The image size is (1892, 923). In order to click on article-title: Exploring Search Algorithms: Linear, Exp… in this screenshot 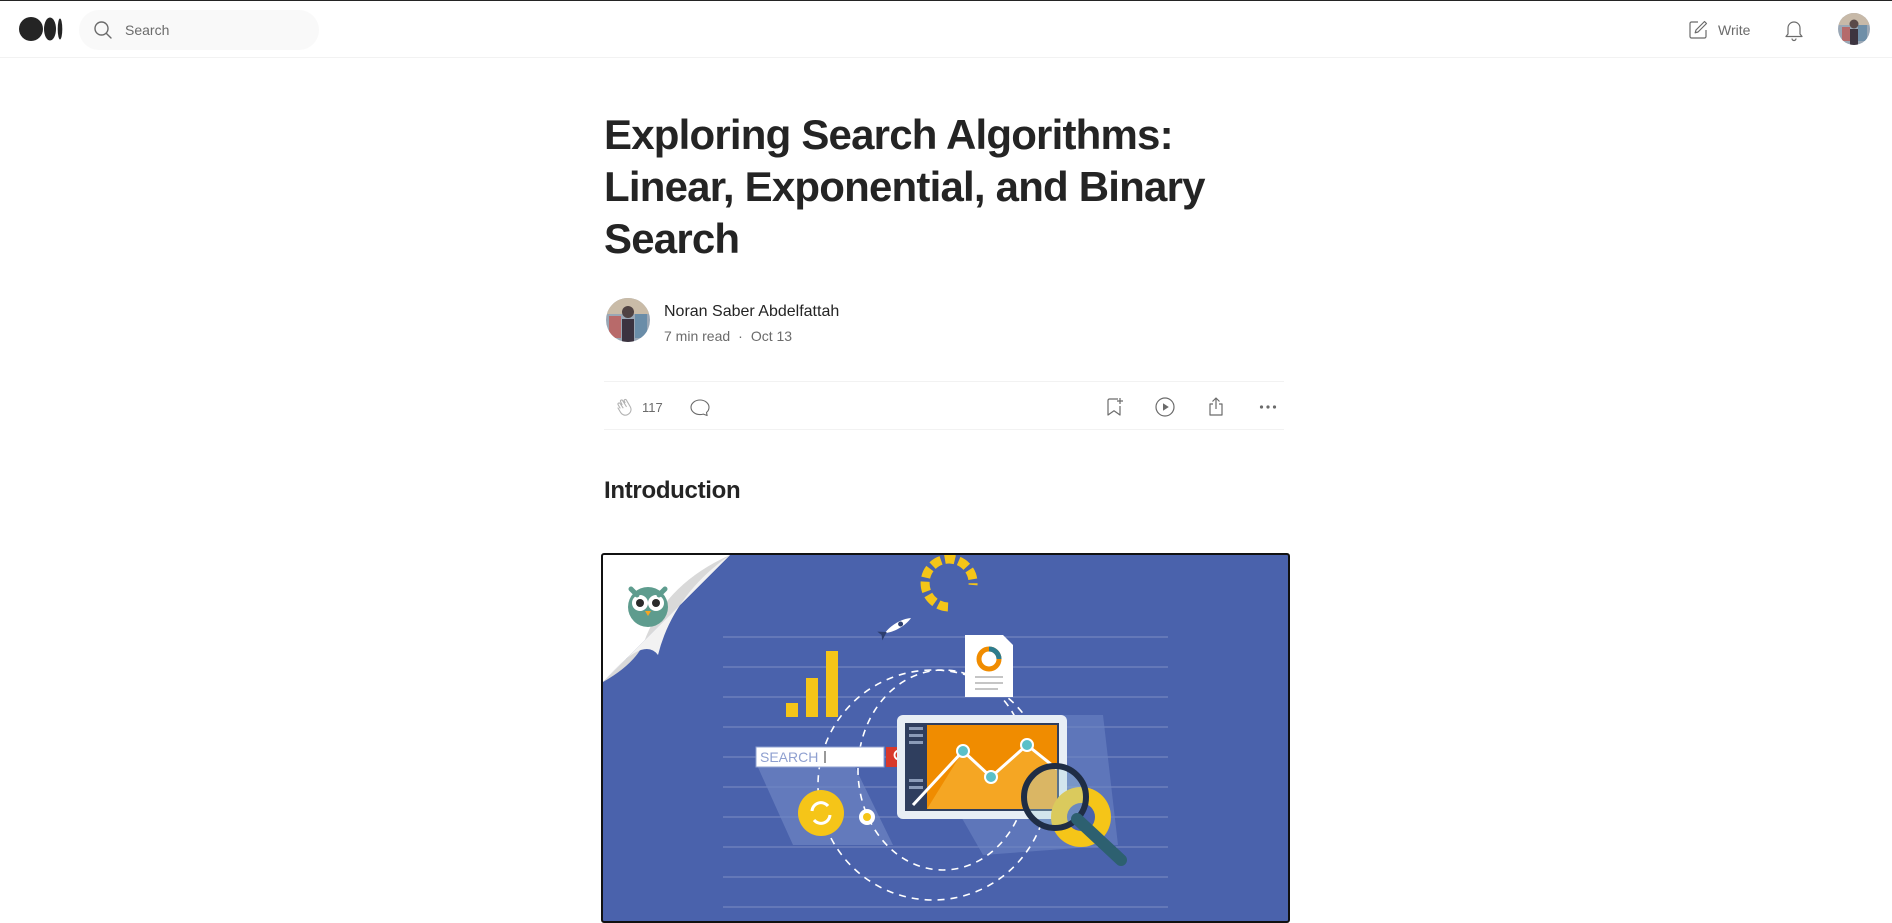, I will do `click(905, 186)`.